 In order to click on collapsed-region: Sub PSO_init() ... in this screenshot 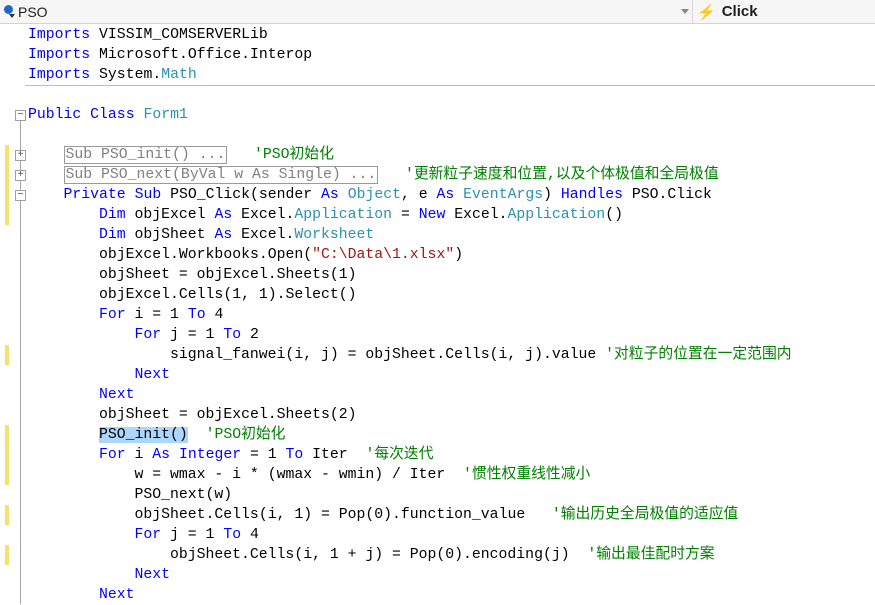, I will do `click(145, 155)`.